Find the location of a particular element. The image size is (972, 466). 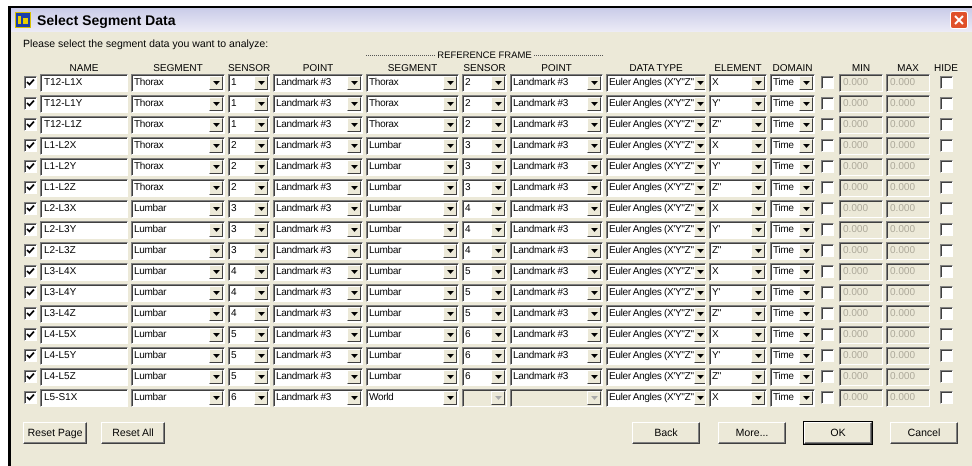

name-field: L2-L3X is located at coordinates (84, 209).